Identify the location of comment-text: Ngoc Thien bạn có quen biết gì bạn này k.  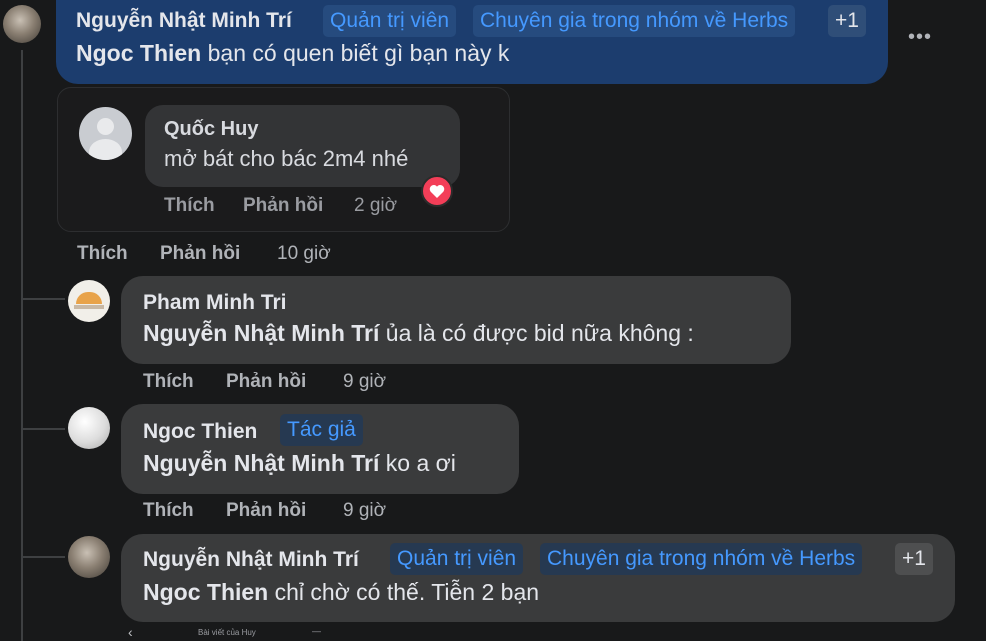
(292, 53).